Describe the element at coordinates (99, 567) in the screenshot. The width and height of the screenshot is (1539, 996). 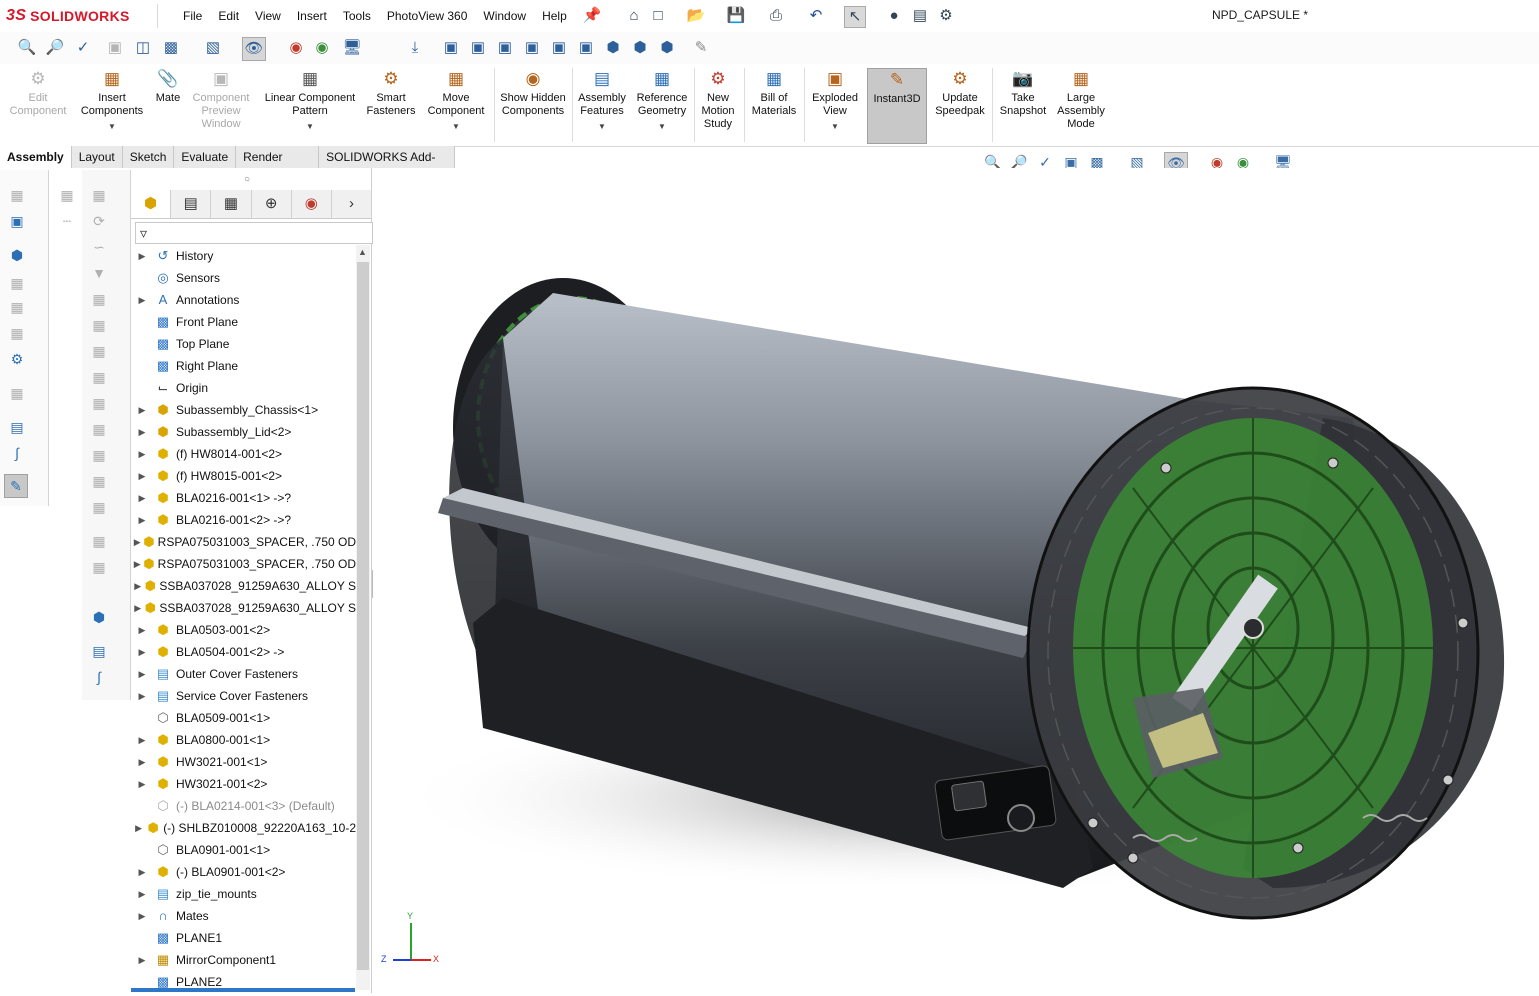
I see `pattern-icon: ▦` at that location.